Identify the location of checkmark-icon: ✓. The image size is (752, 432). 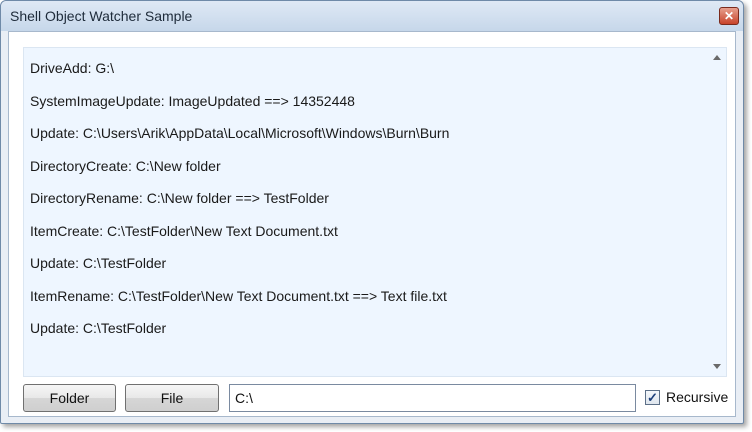
(652, 397).